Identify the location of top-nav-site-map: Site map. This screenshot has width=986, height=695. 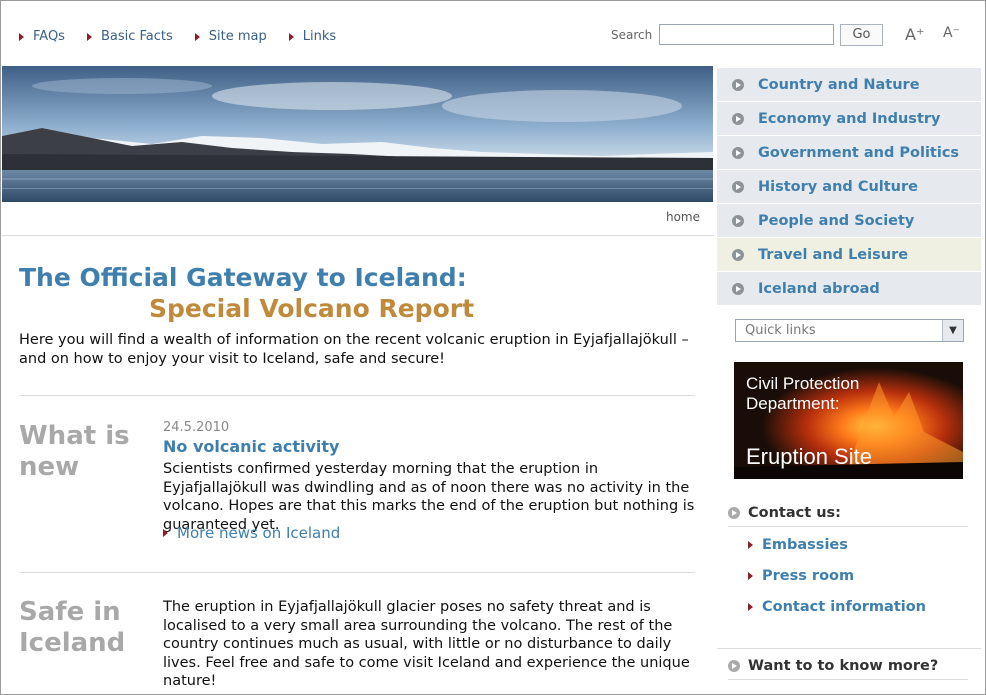
(230, 36).